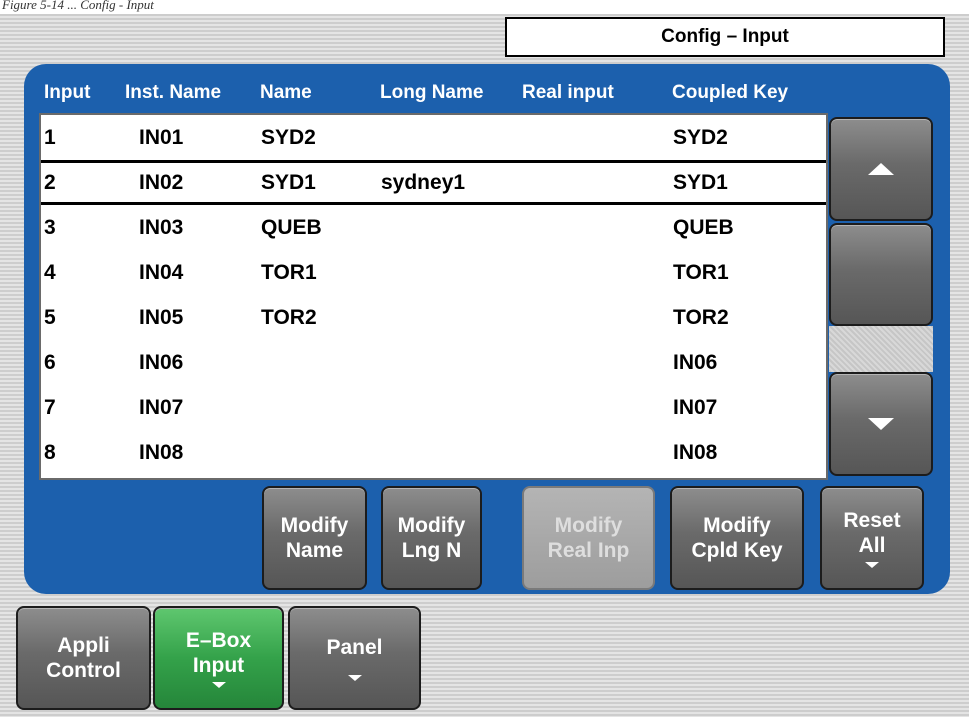  What do you see at coordinates (700, 182) in the screenshot?
I see `cell-coupled-key: SYD1` at bounding box center [700, 182].